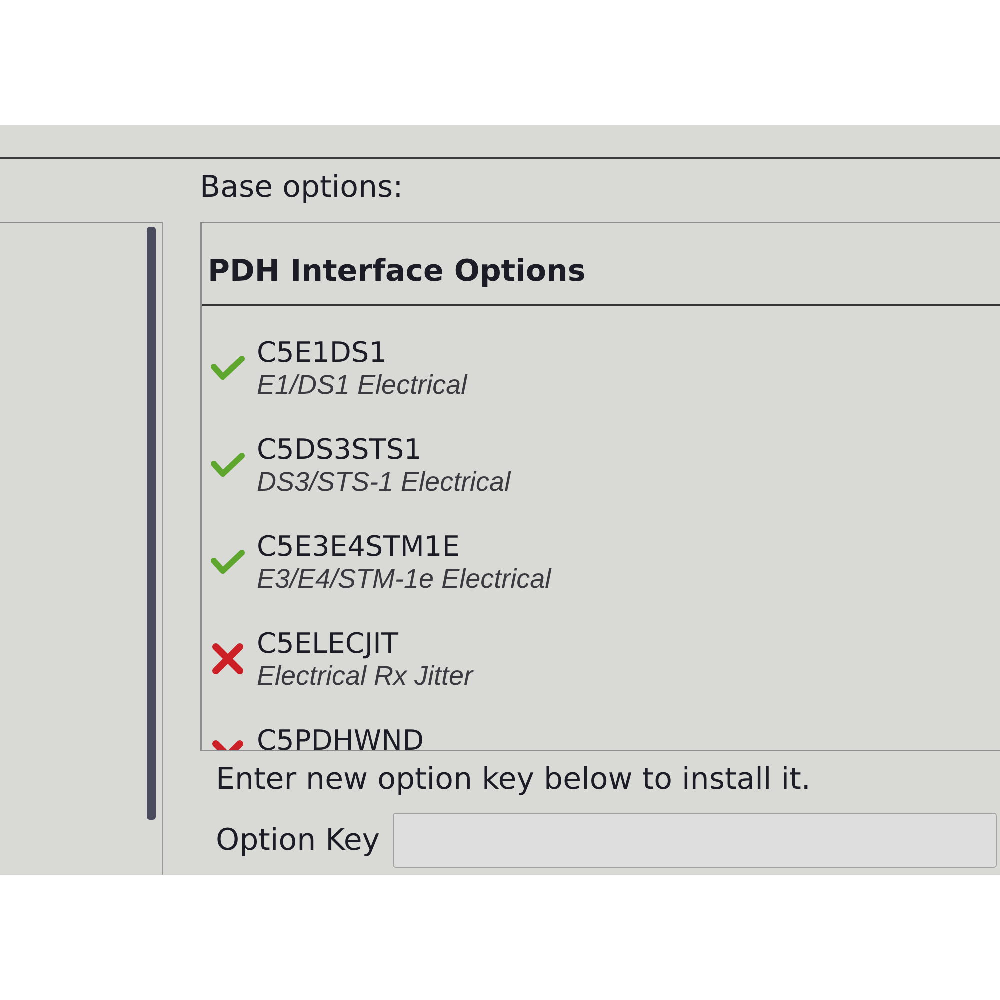 The image size is (1000, 1000). Describe the element at coordinates (340, 450) in the screenshot. I see `option-code: C5DS3STS1` at that location.